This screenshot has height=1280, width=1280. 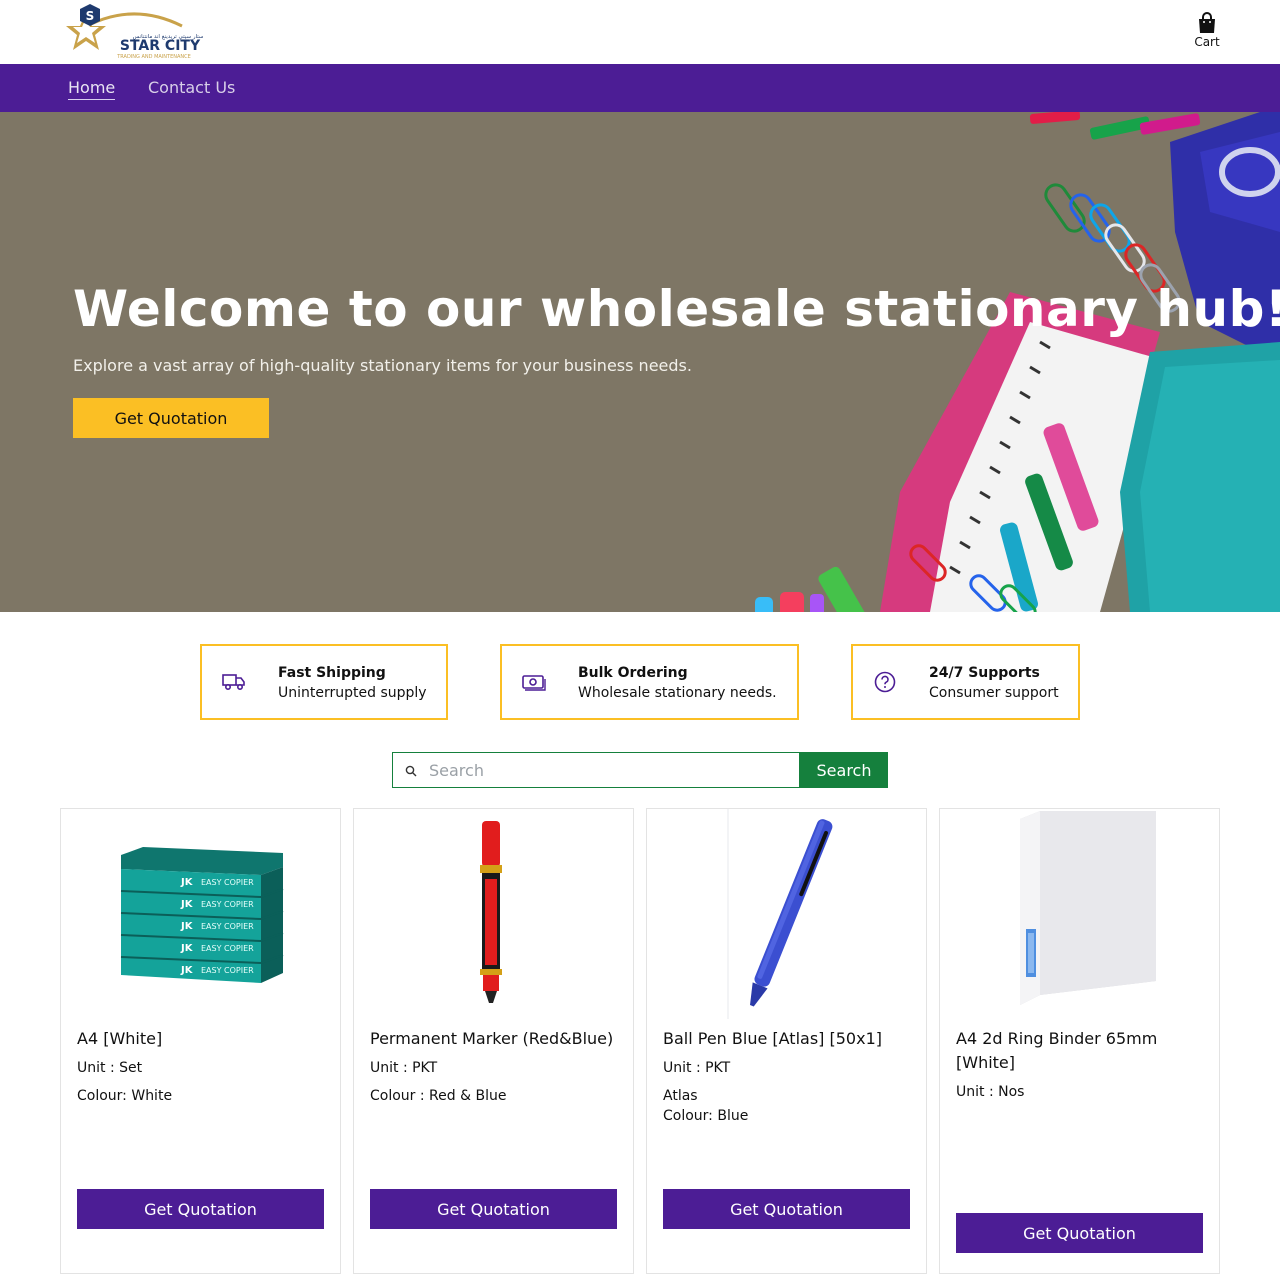 What do you see at coordinates (680, 1096) in the screenshot?
I see `product-brand: Atlas` at bounding box center [680, 1096].